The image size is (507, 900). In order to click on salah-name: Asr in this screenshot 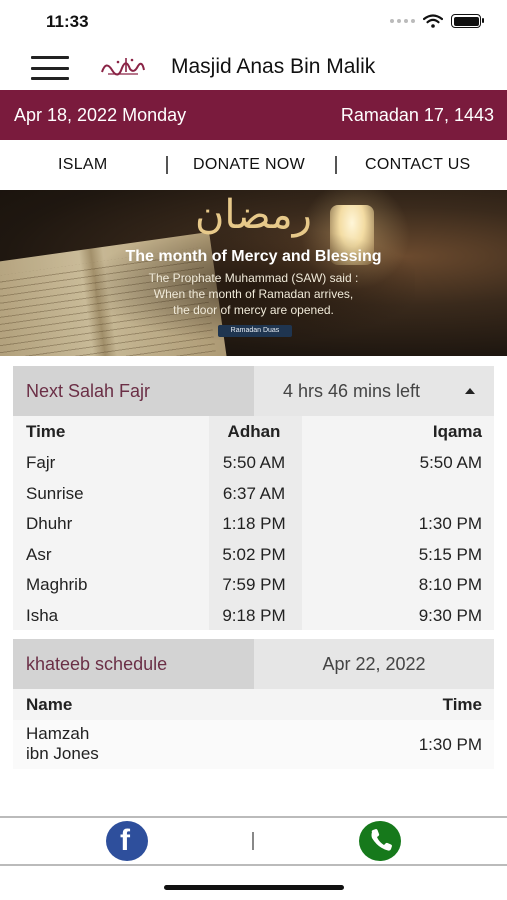, I will do `click(39, 554)`.